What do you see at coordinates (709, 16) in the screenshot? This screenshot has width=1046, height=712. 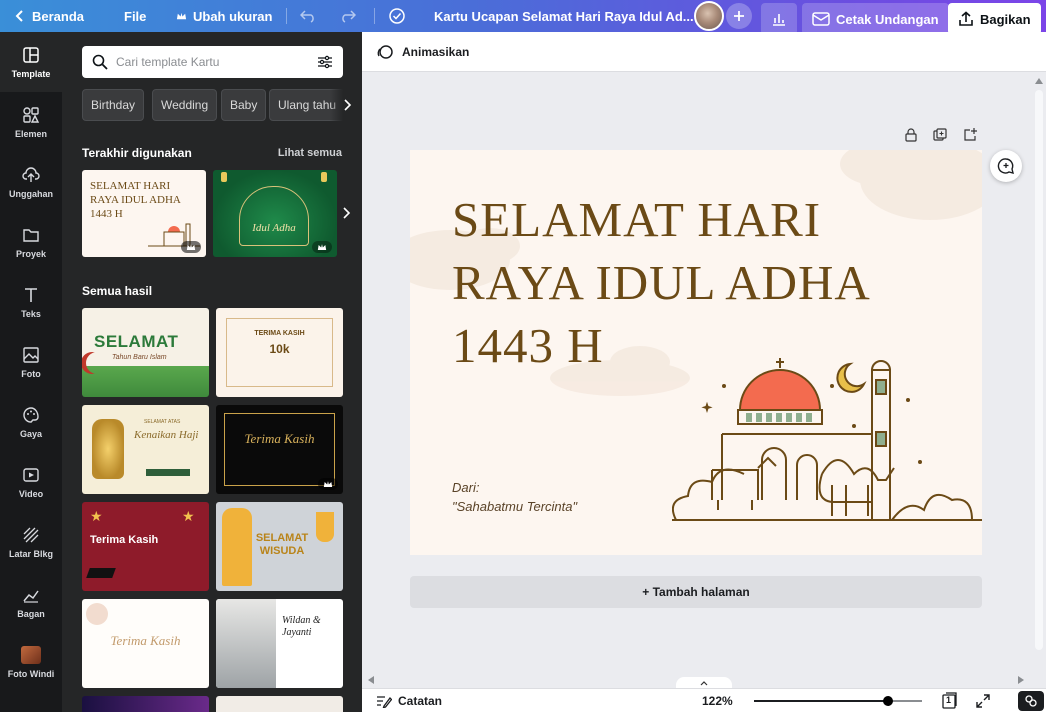 I see `user-avatar` at bounding box center [709, 16].